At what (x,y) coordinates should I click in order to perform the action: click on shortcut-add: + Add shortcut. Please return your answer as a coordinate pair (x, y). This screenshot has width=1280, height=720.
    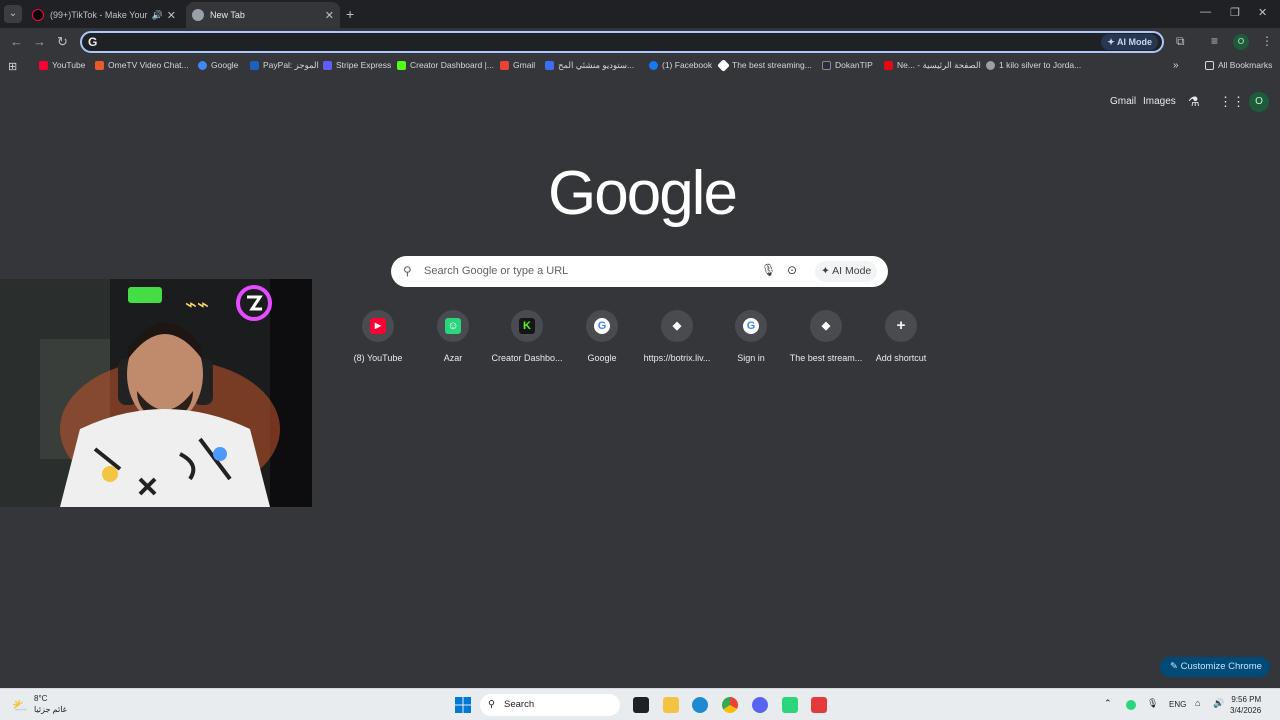
    Looking at the image, I should click on (901, 336).